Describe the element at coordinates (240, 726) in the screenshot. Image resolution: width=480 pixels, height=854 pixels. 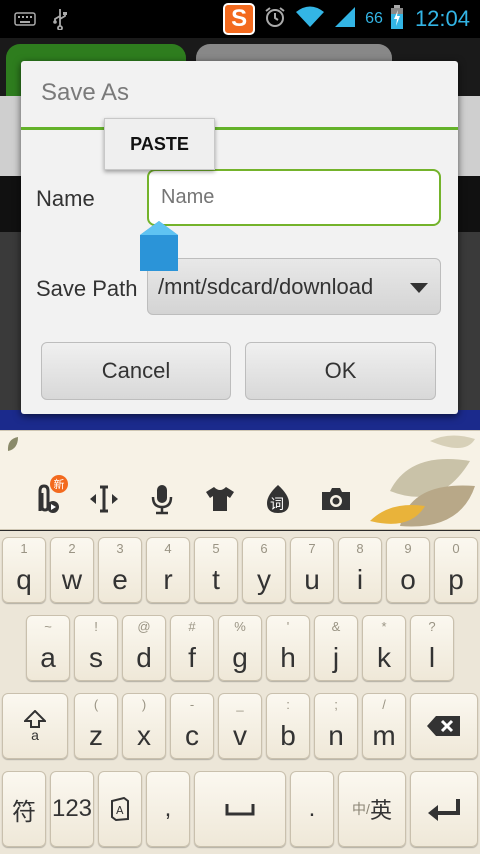
I see `key-v: _ v` at that location.